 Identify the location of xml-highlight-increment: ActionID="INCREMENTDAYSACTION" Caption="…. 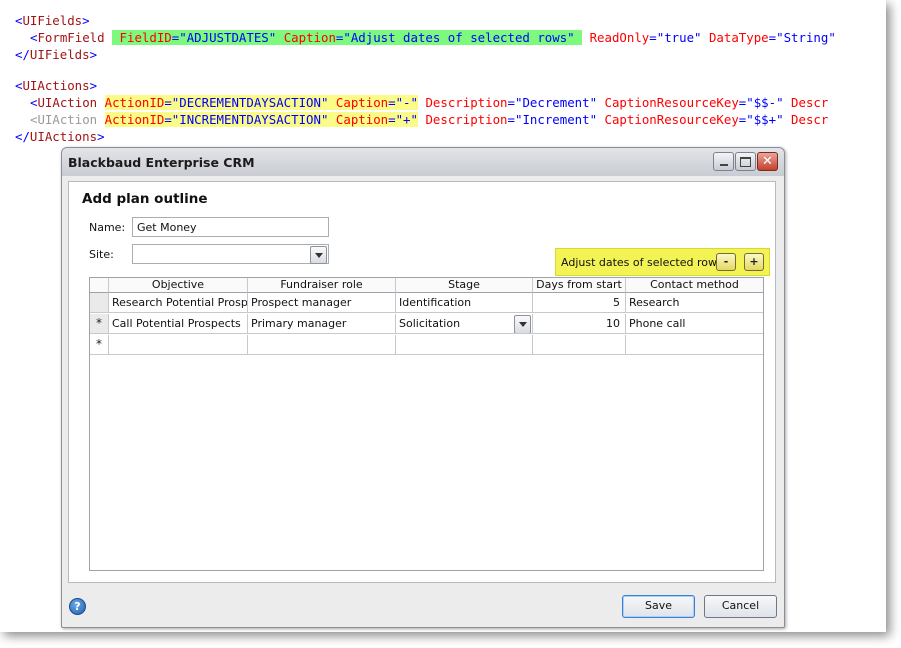
(261, 119).